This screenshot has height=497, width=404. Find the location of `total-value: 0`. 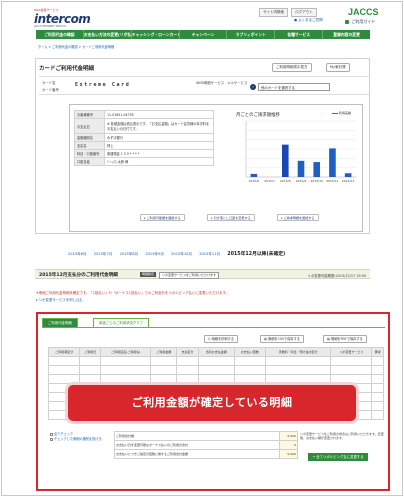

total-value: 0 is located at coordinates (288, 445).